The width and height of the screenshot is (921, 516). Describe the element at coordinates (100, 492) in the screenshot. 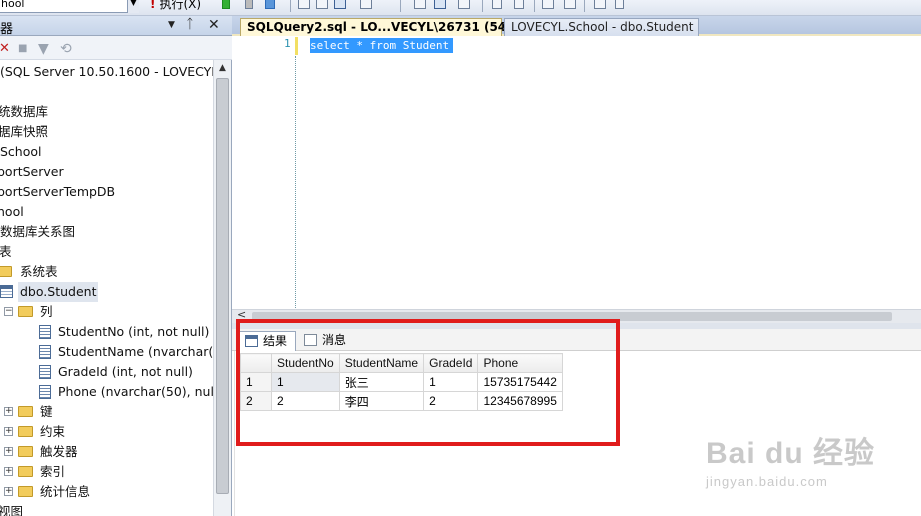

I see `tree-item-statistics: + 统计信息` at that location.